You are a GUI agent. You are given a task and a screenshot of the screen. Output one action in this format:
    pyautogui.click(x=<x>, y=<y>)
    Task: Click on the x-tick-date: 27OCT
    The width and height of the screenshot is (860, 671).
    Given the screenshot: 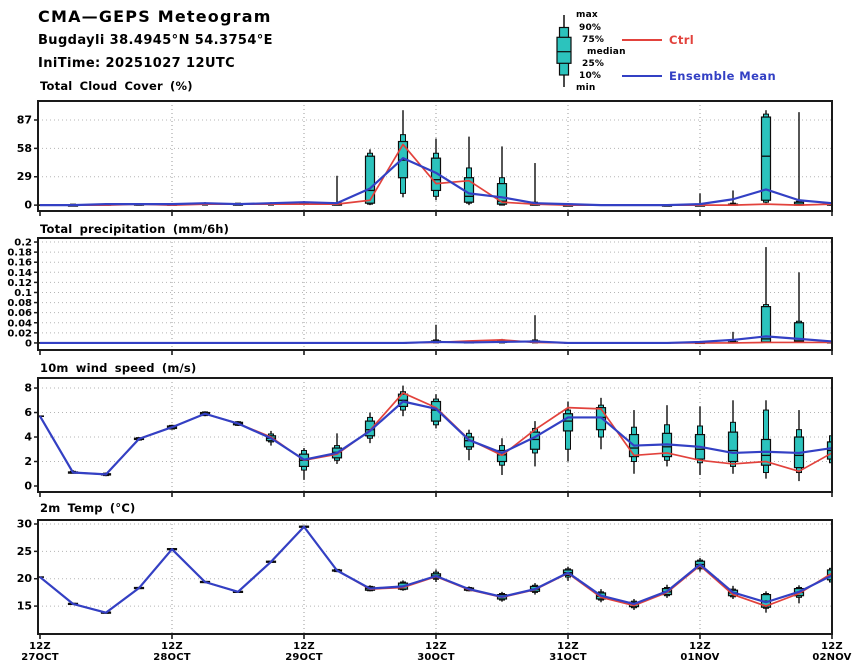 What is the action you would take?
    pyautogui.click(x=40, y=657)
    